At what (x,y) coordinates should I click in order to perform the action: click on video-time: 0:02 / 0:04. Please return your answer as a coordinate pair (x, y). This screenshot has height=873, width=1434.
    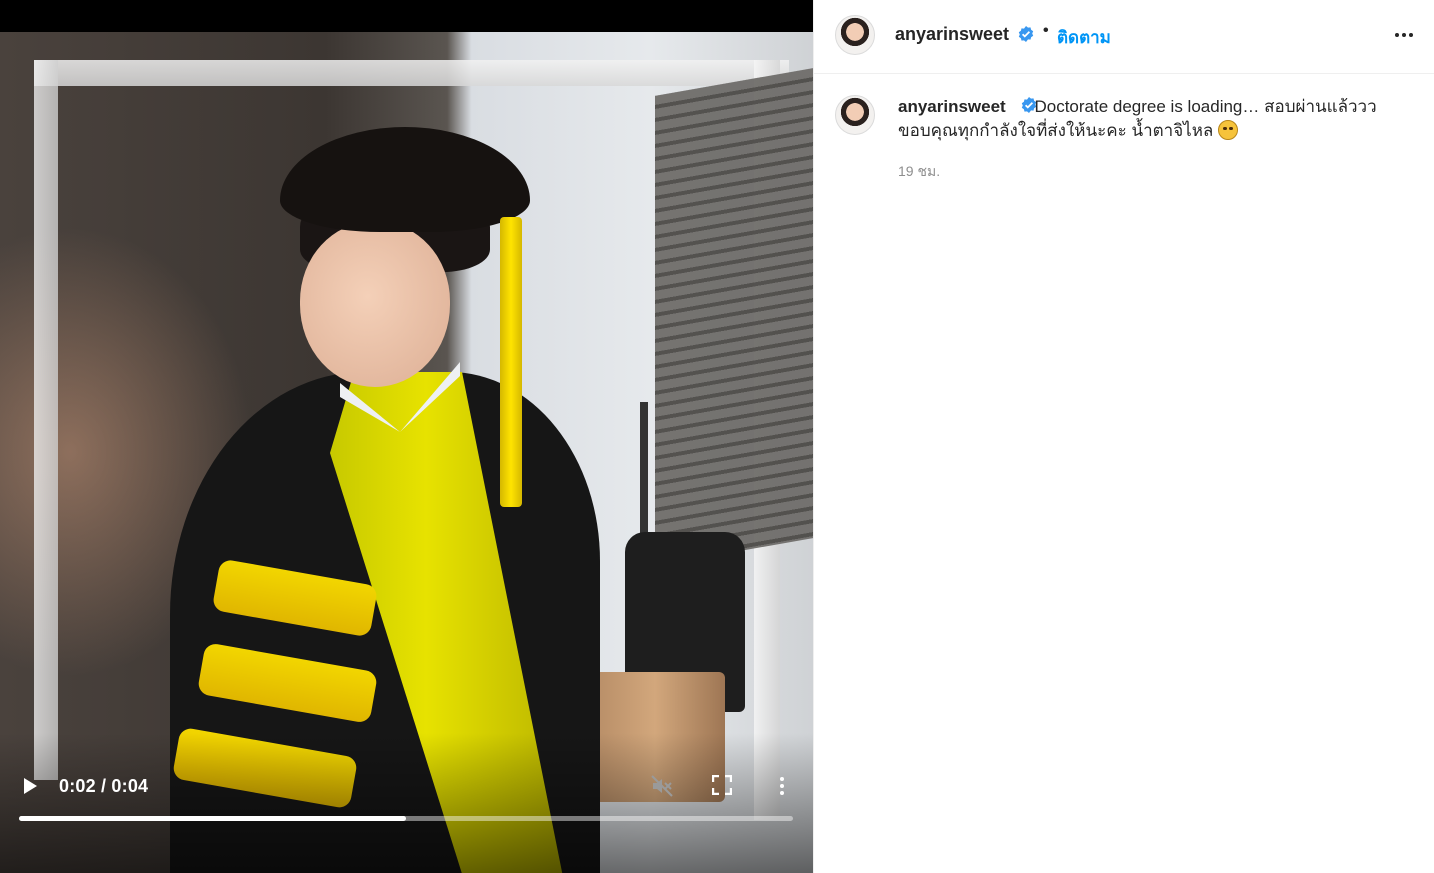
    Looking at the image, I should click on (104, 786).